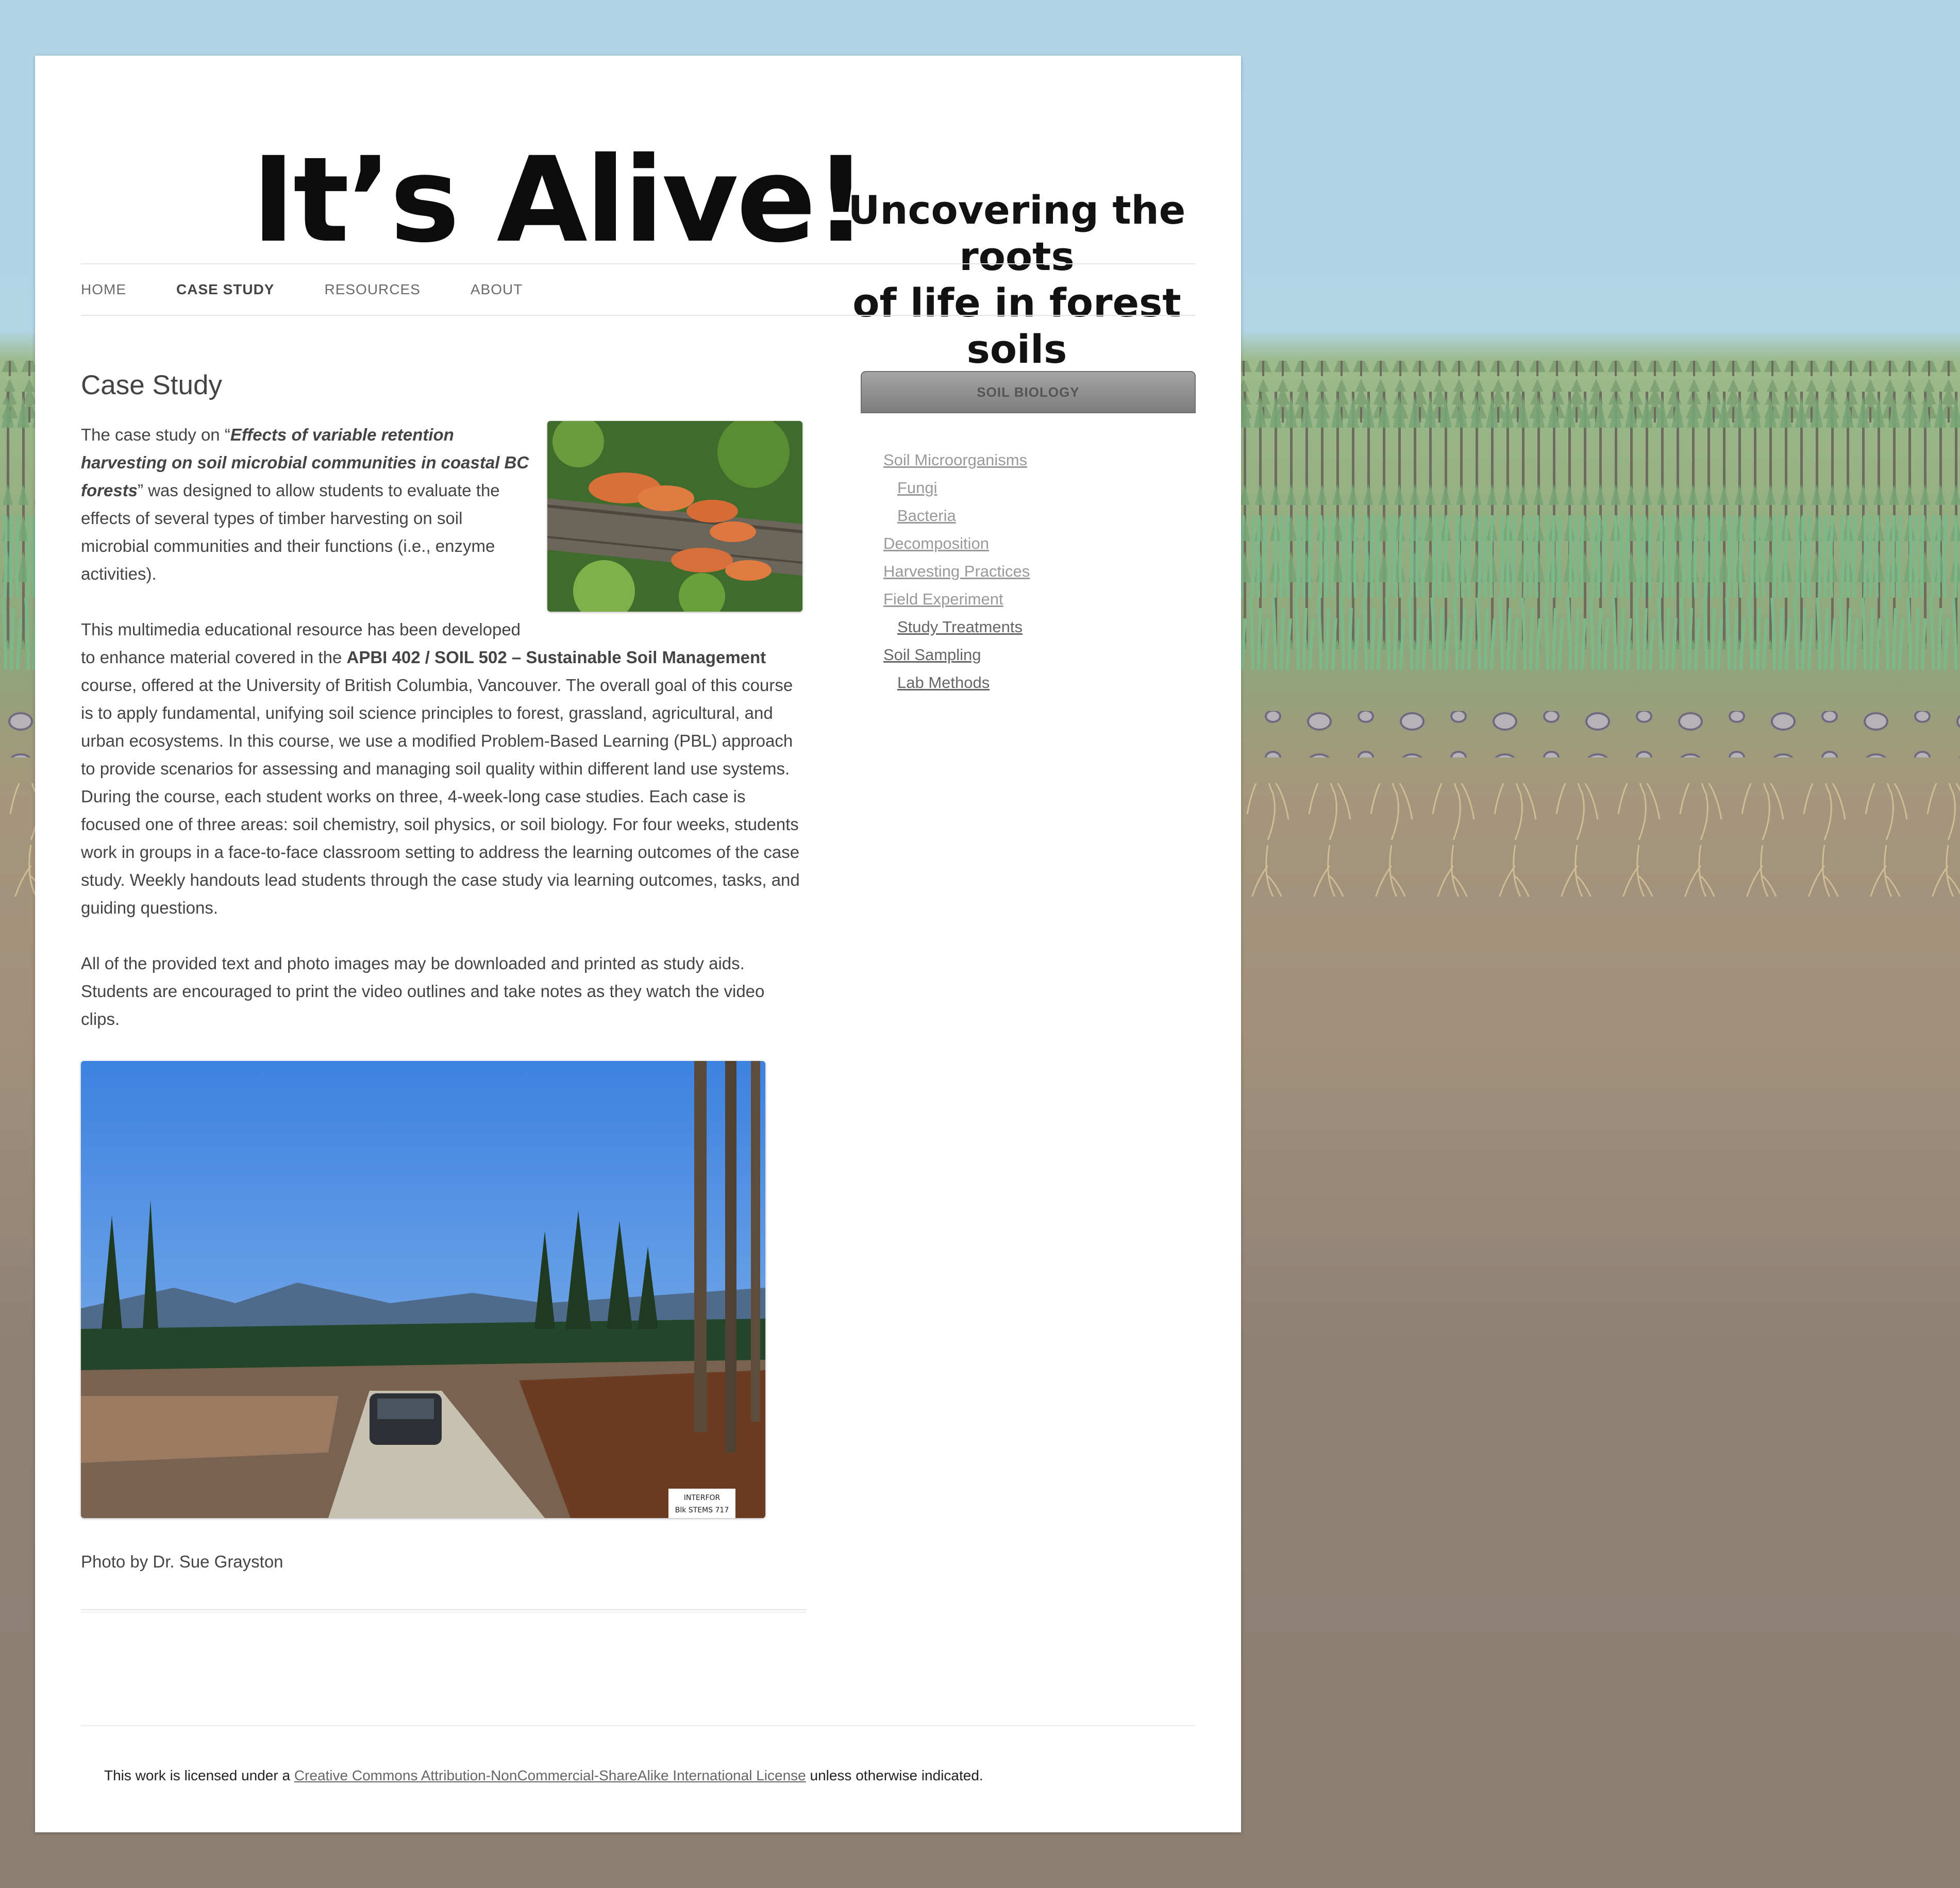 Image resolution: width=1960 pixels, height=1888 pixels. I want to click on sidebar-item-decomposition: Decomposition, so click(1039, 544).